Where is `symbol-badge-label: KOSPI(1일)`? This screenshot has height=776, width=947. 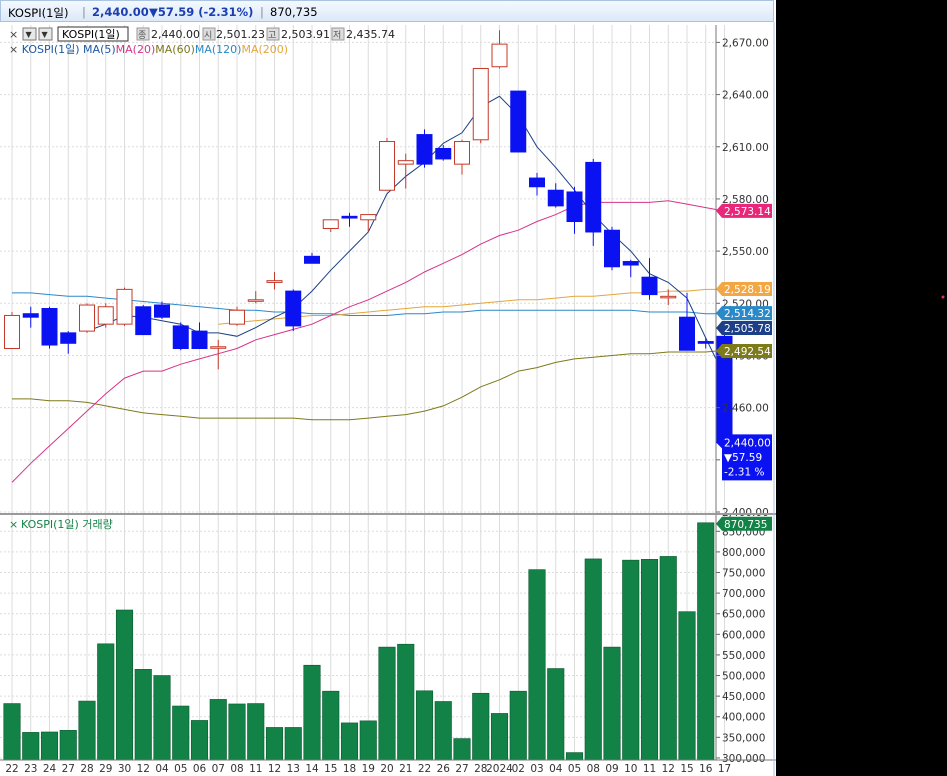
symbol-badge-label: KOSPI(1일) is located at coordinates (91, 34).